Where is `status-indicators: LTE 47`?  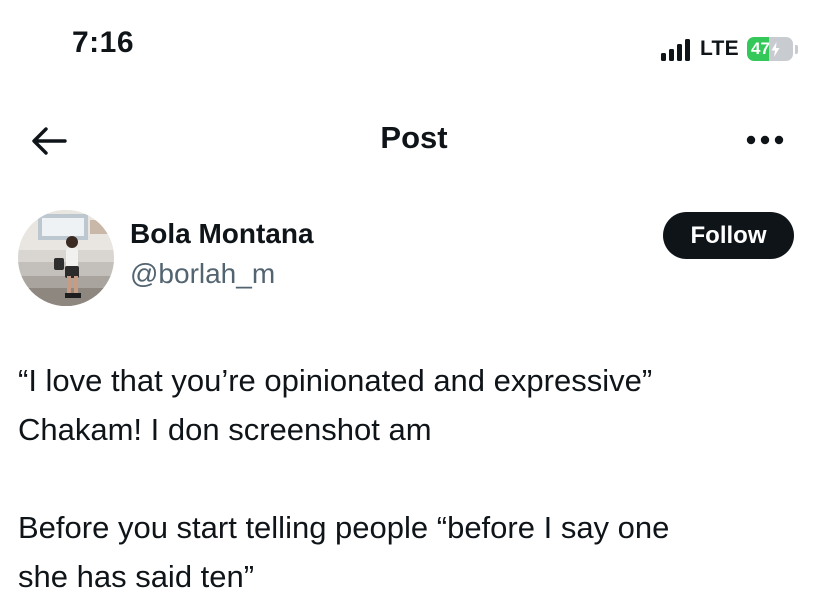
status-indicators: LTE 47 is located at coordinates (729, 49).